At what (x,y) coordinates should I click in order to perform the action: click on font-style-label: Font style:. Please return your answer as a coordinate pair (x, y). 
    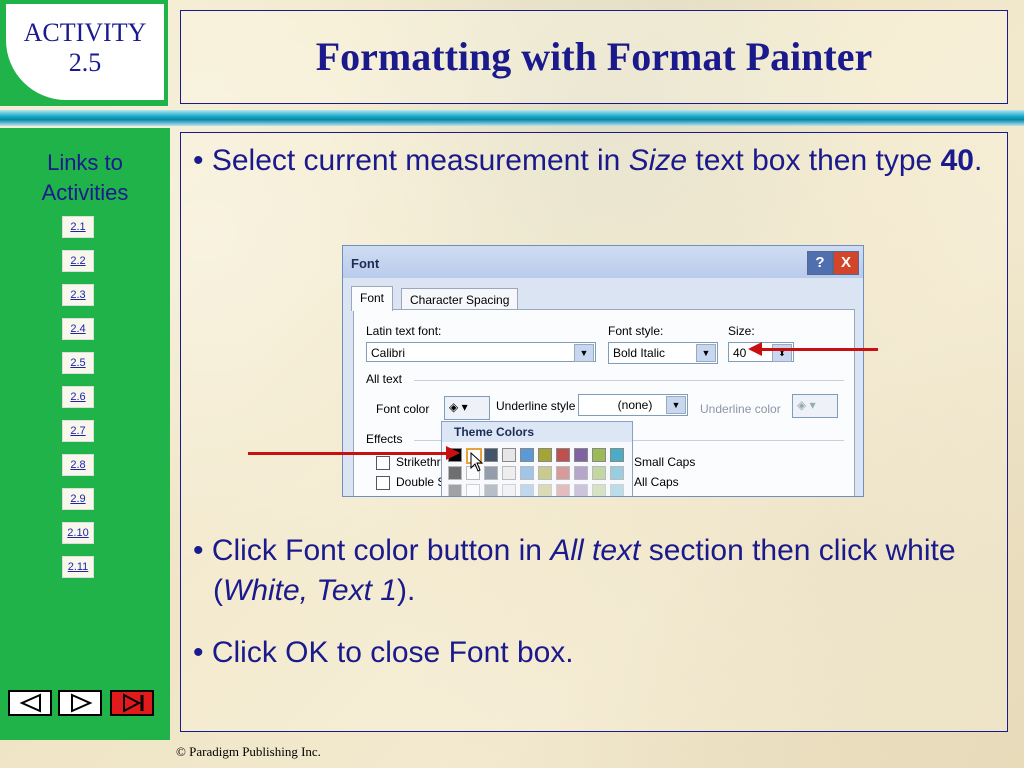
    Looking at the image, I should click on (636, 331).